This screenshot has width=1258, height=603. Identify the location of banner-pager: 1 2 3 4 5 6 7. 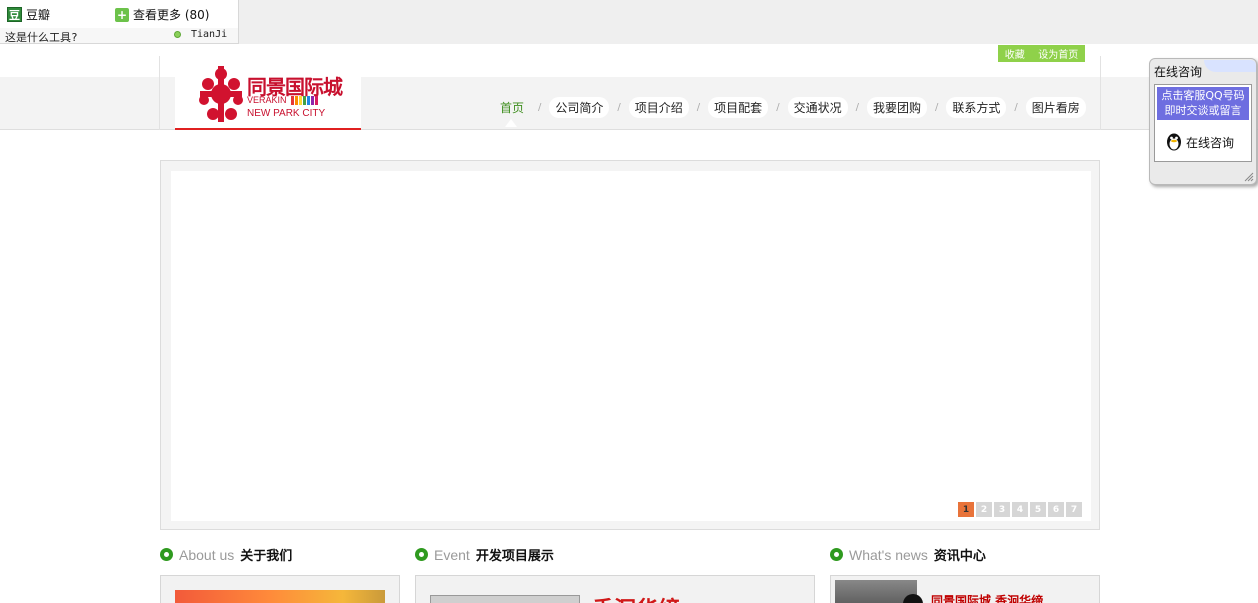
(1020, 509).